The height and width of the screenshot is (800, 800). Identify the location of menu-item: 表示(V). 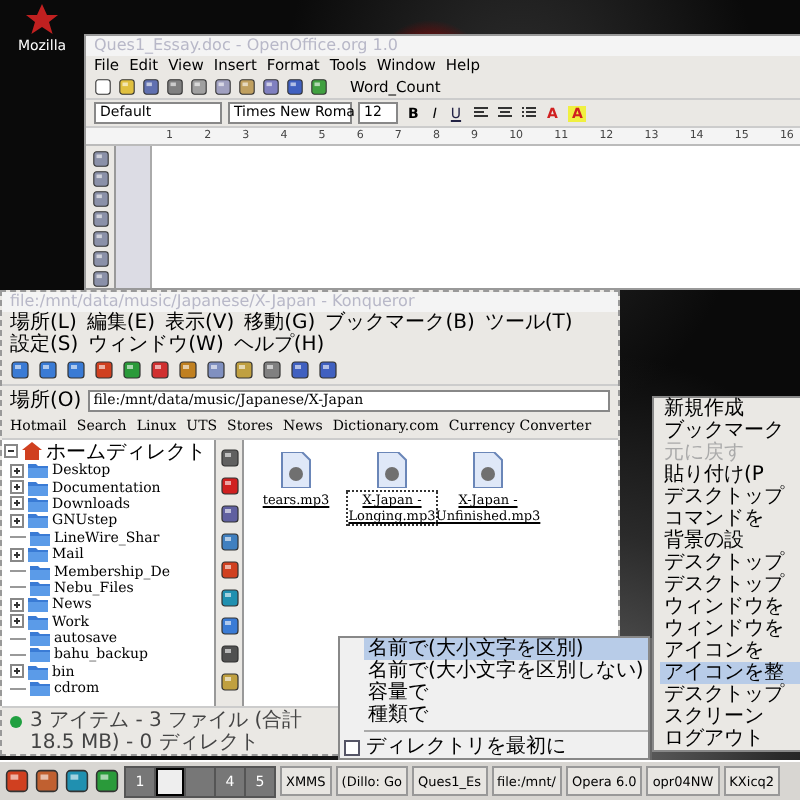
(200, 323).